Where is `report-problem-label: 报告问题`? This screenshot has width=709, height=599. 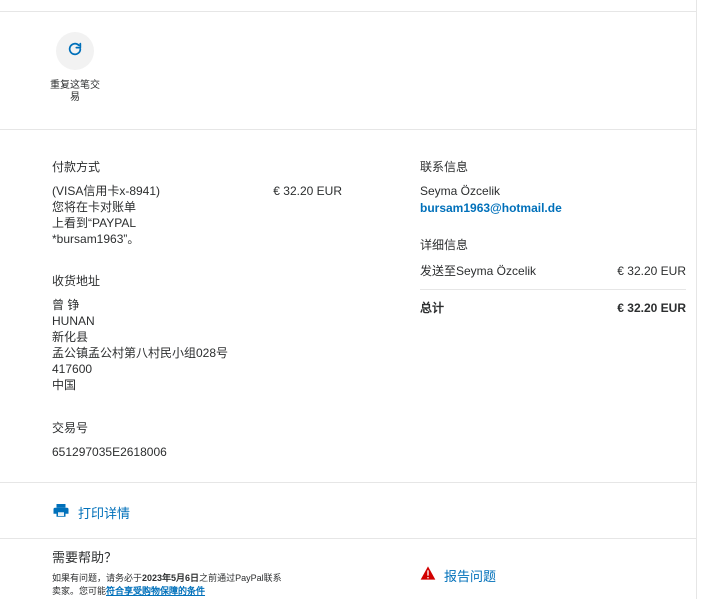 report-problem-label: 报告问题 is located at coordinates (470, 576).